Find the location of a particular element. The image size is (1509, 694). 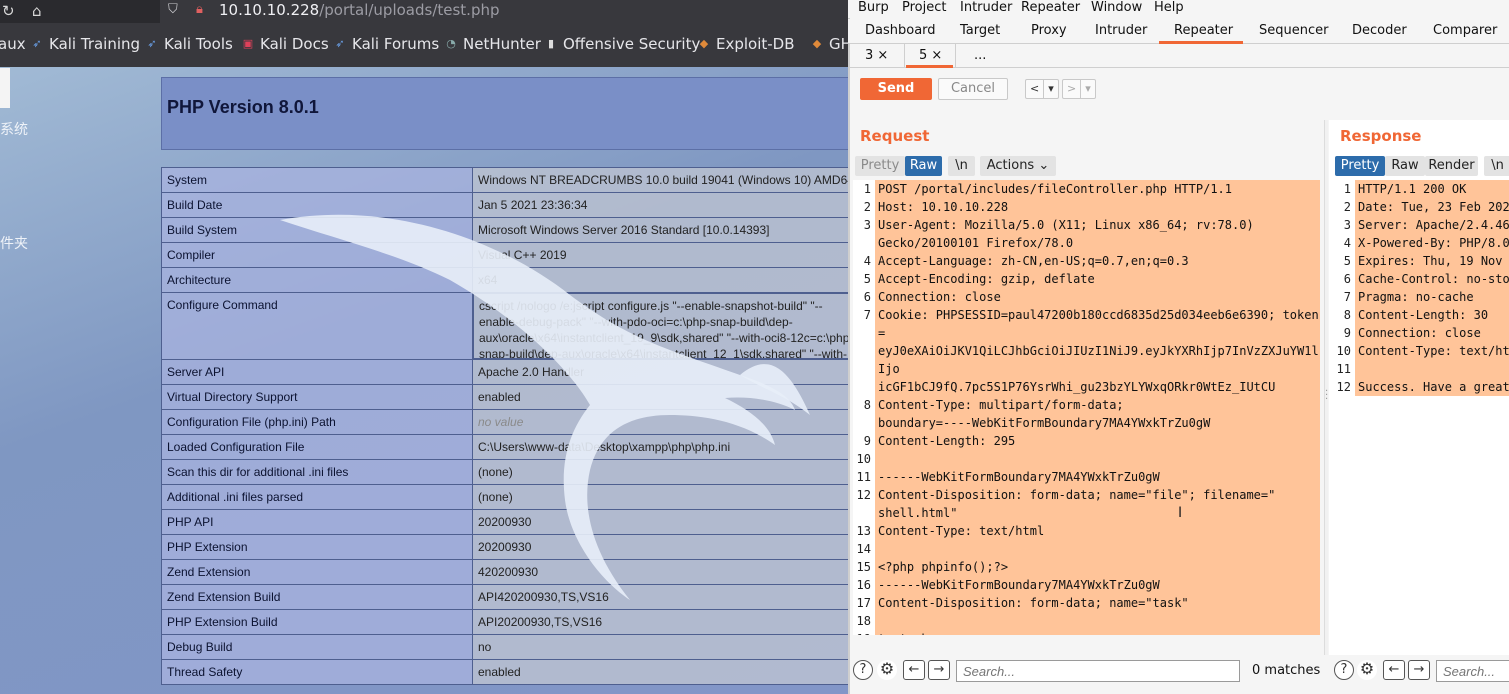

line-text: Content-Type: text/htm is located at coordinates (1432, 351).